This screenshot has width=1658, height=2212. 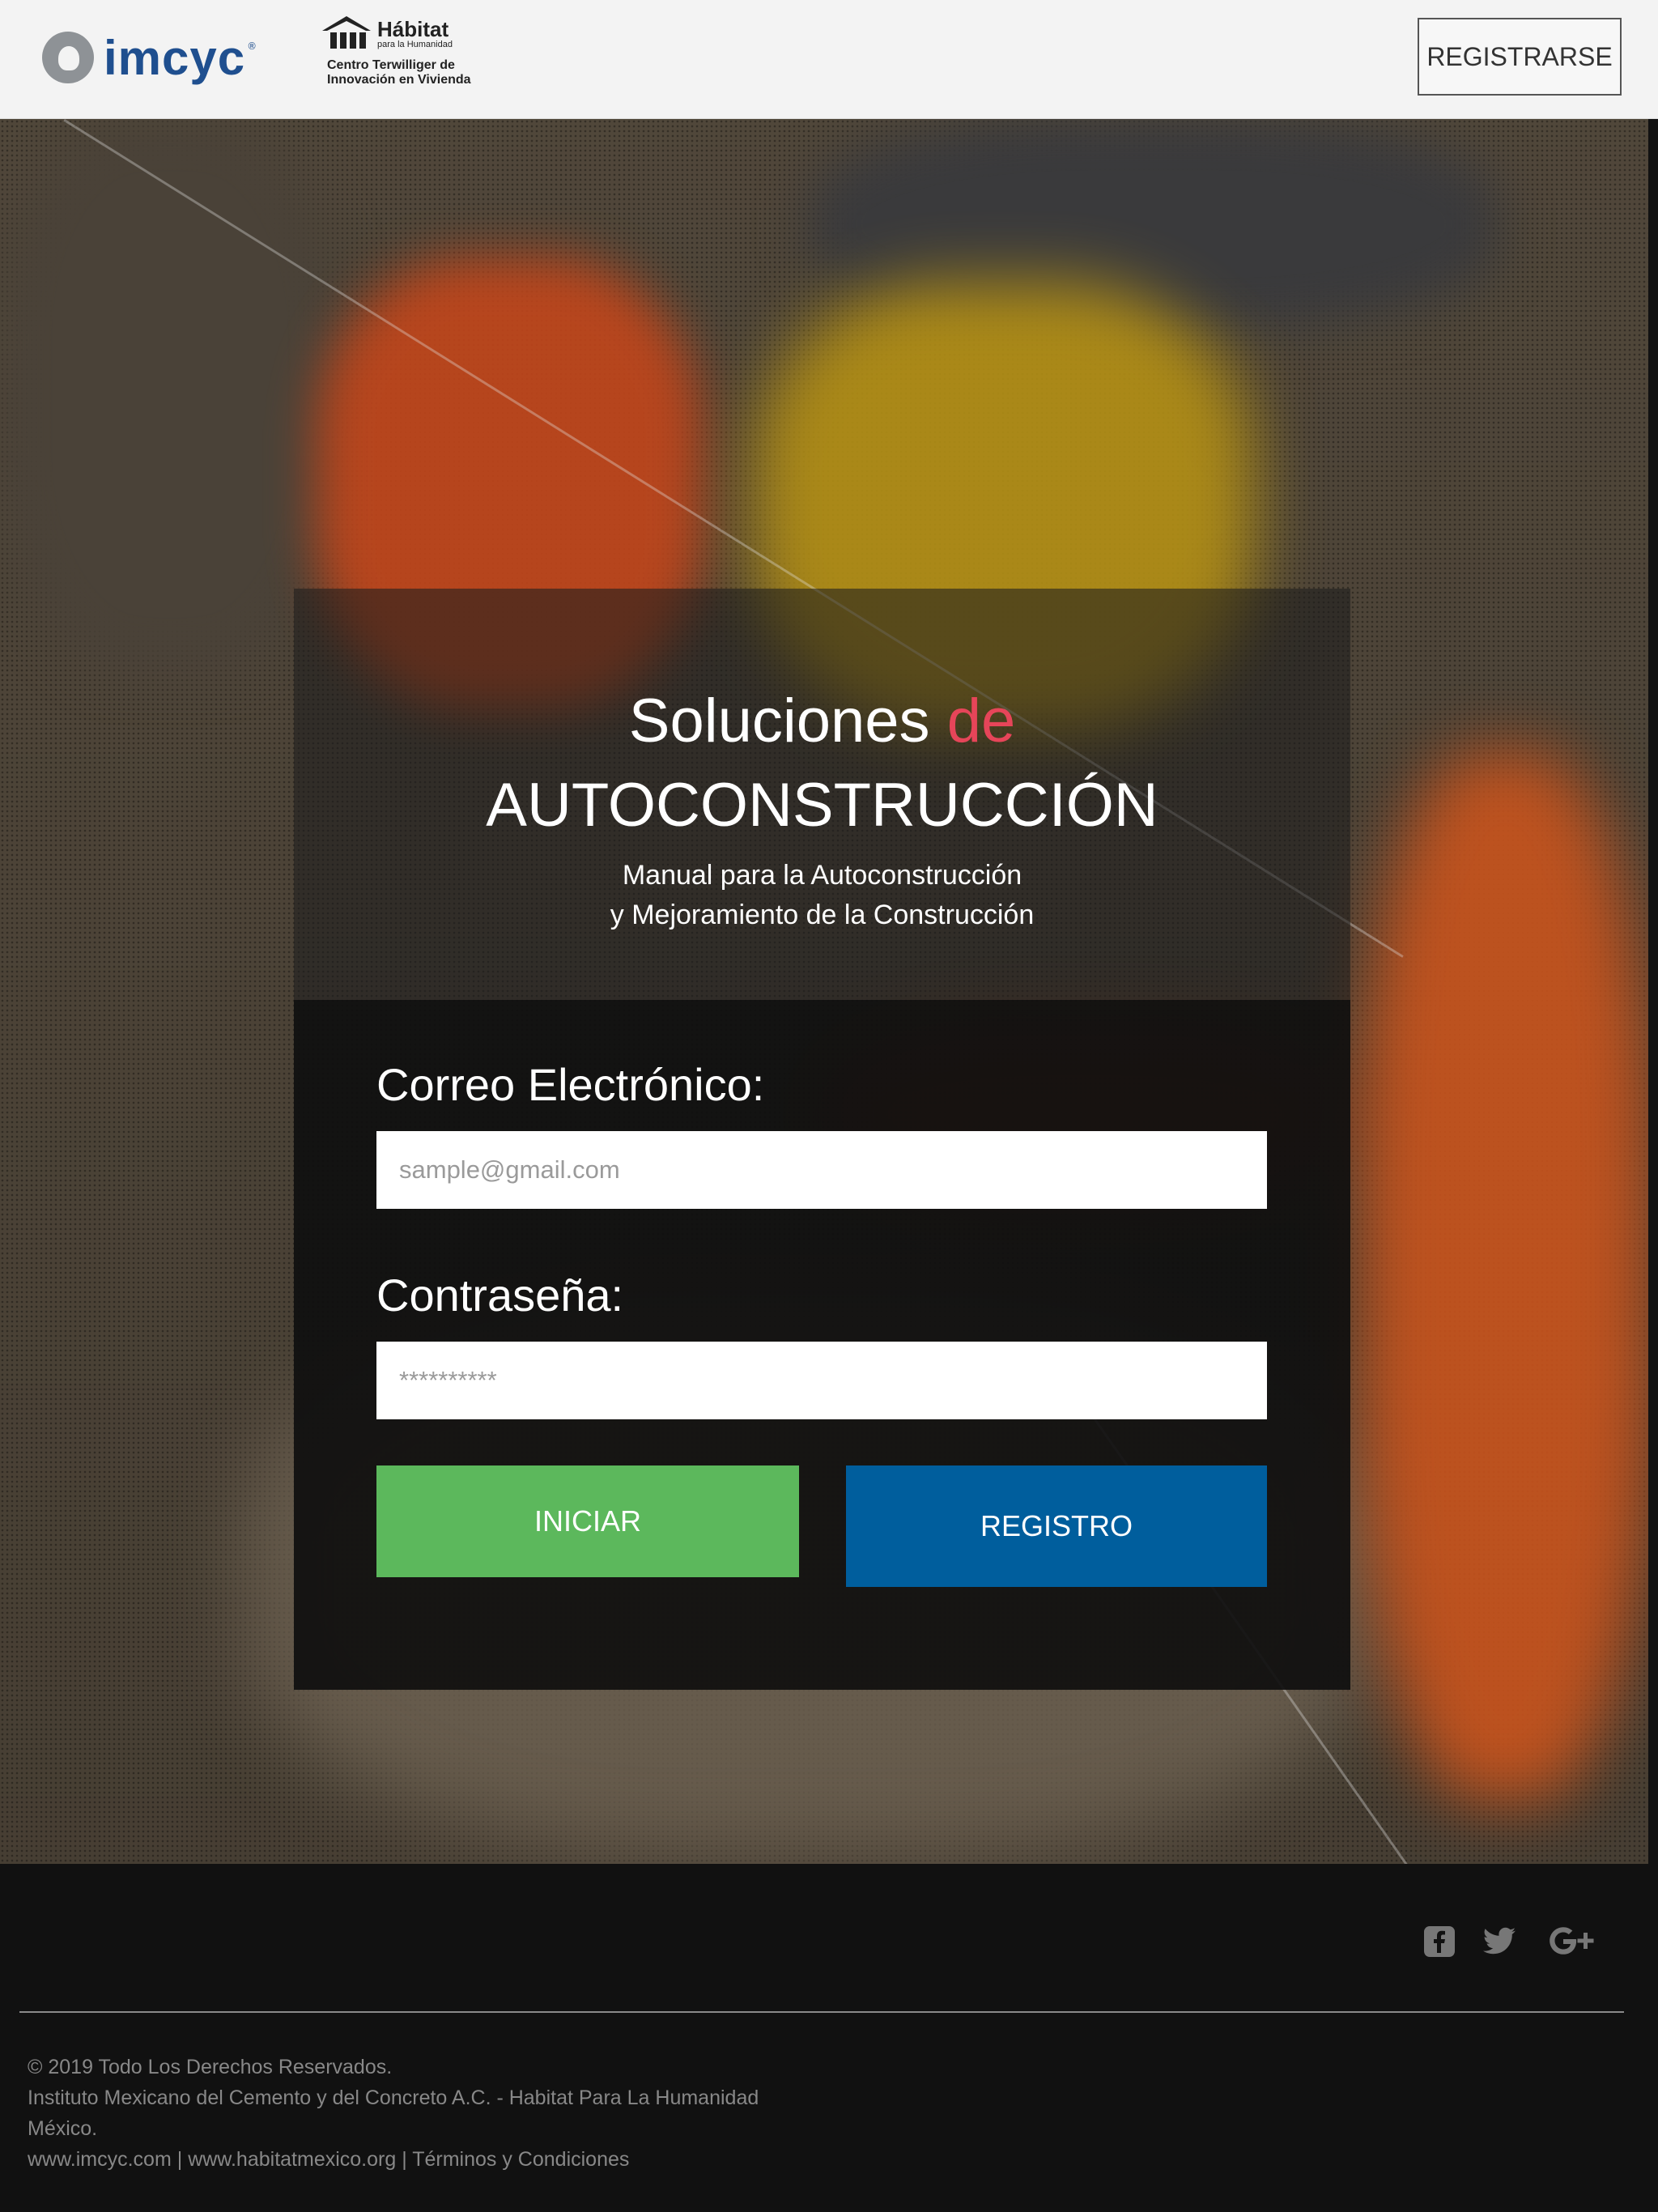 I want to click on habitat-logo-subname: para la Humanidad, so click(x=415, y=44).